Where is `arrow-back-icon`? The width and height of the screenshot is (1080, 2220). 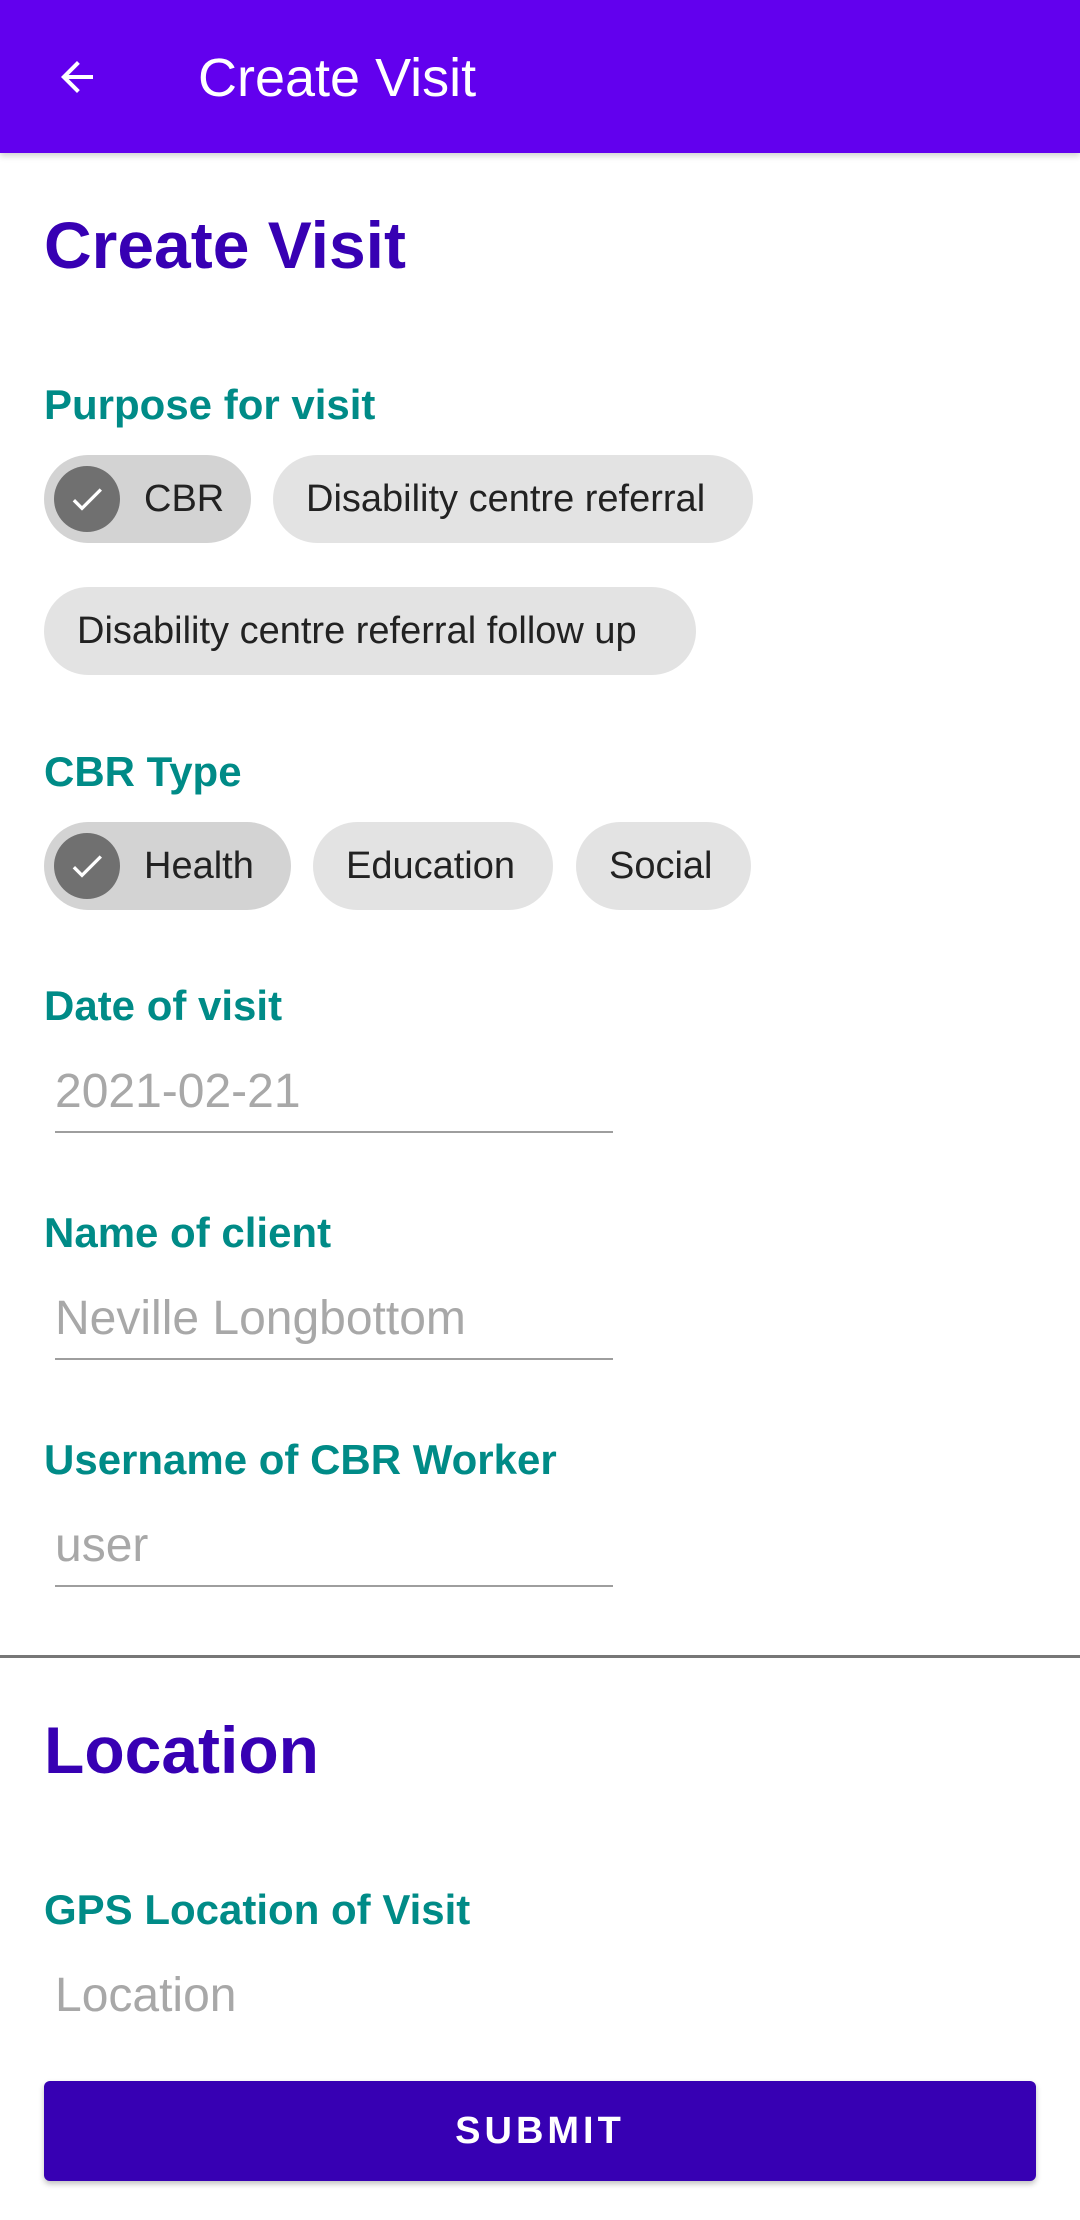 arrow-back-icon is located at coordinates (77, 77).